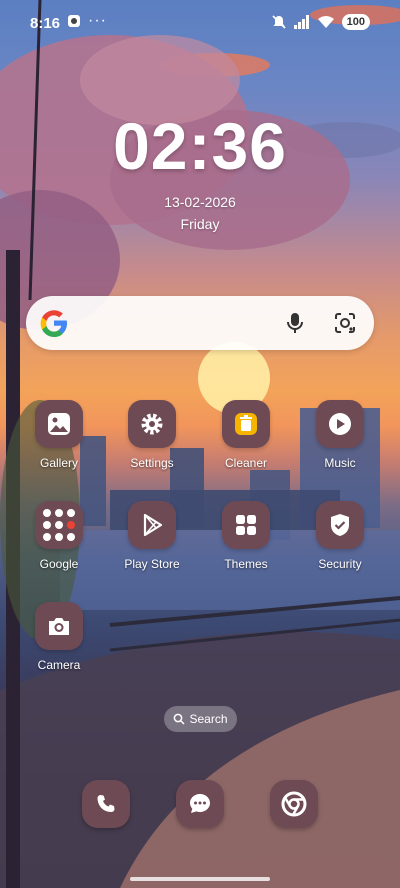 The width and height of the screenshot is (400, 888). I want to click on google-g-icon, so click(53, 323).